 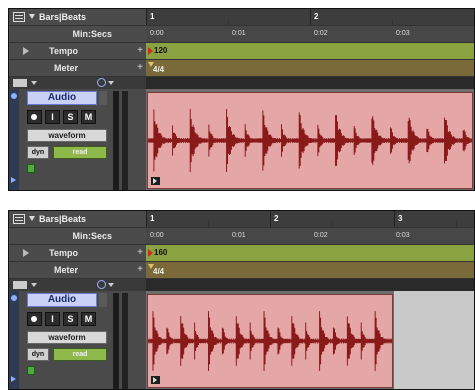 I want to click on bars-beats-ruler: 1 2, so click(x=310, y=17).